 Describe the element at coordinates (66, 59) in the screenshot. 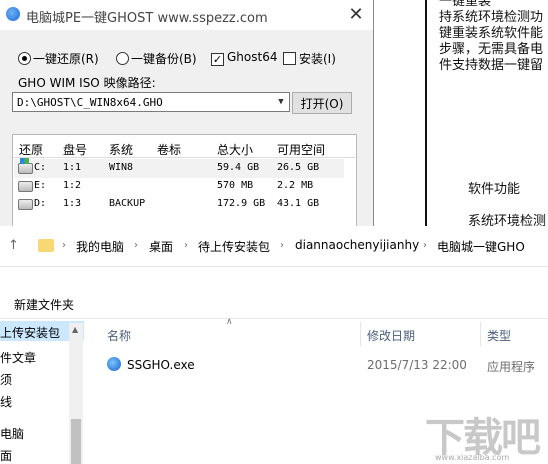

I see `restore-label: 一键还原(R)` at that location.